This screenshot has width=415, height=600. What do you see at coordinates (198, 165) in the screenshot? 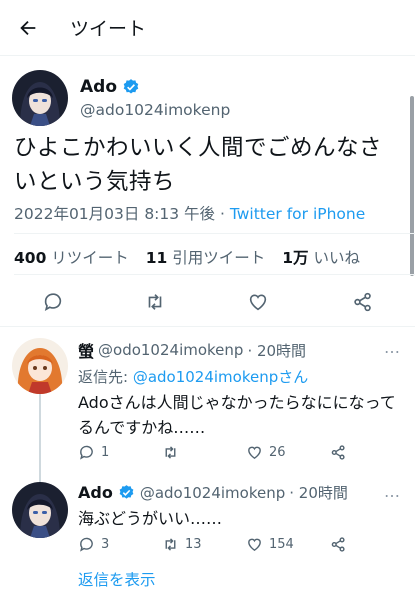
I see `tweet-text: ひよこかわいいく人間でごめんなさいという気持ち` at bounding box center [198, 165].